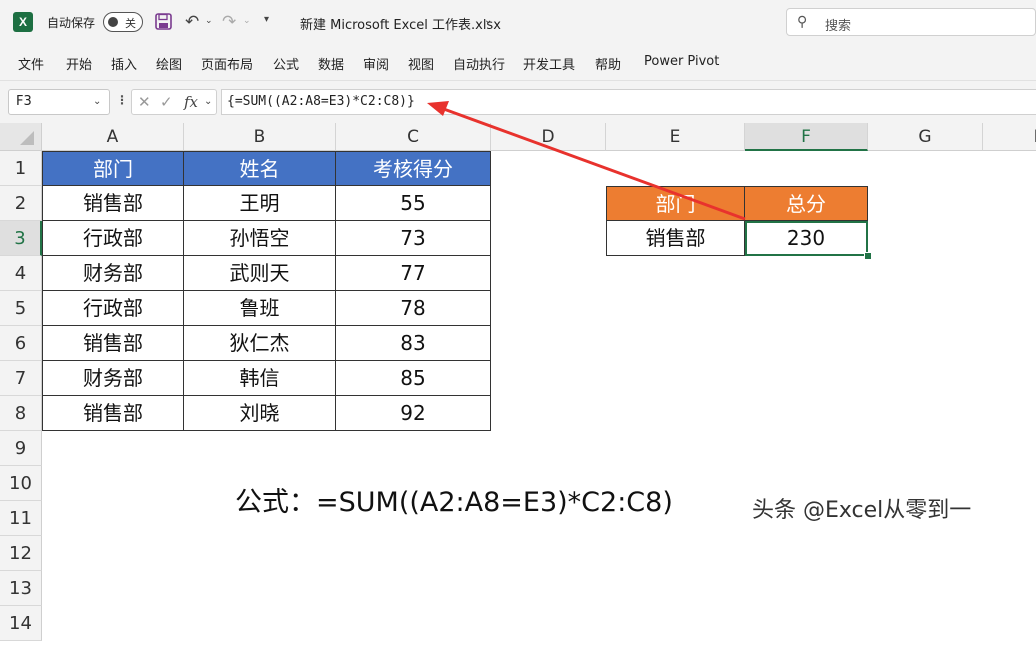 The image size is (1036, 662). What do you see at coordinates (681, 61) in the screenshot?
I see `tab-power-pivot: Power Pivot` at bounding box center [681, 61].